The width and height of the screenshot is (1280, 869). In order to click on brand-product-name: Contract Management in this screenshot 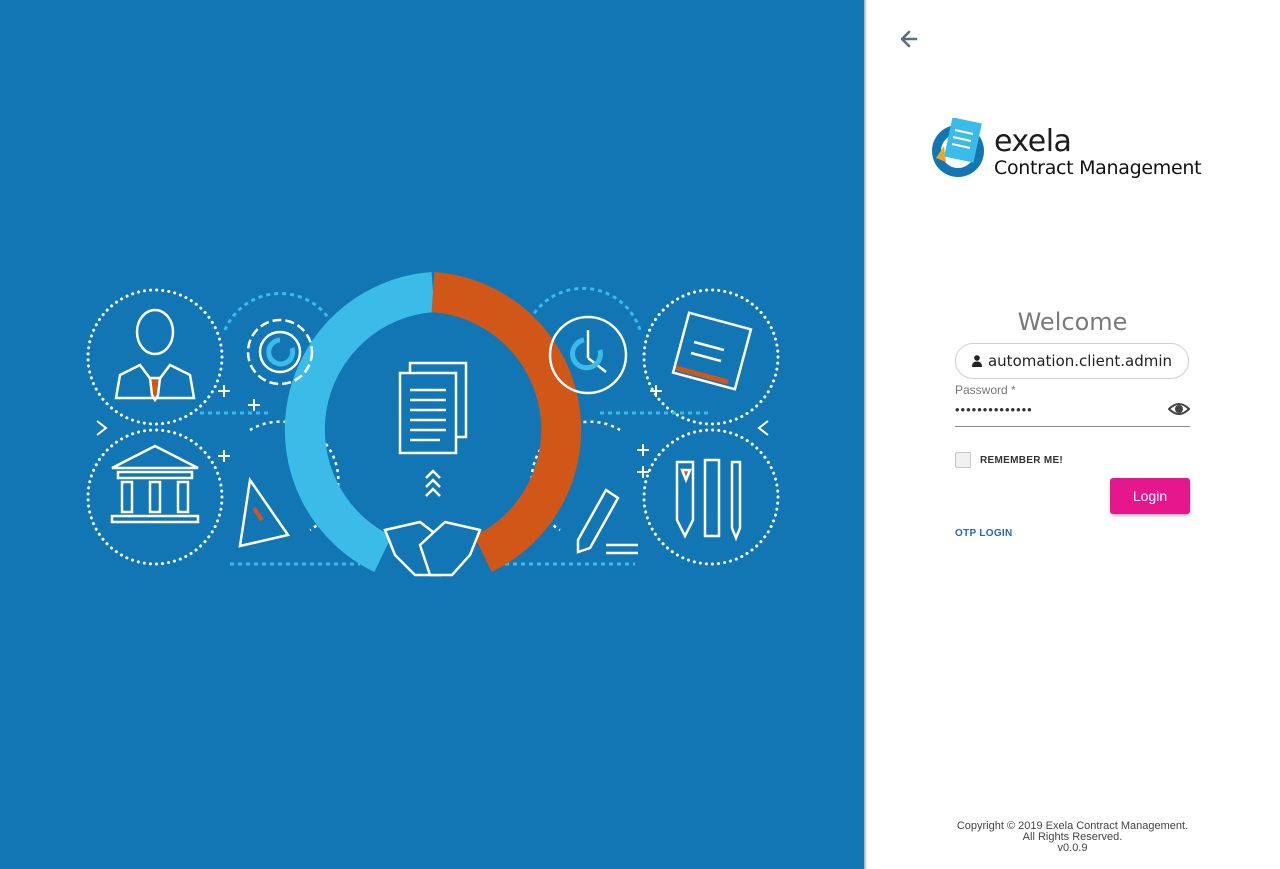, I will do `click(1098, 168)`.